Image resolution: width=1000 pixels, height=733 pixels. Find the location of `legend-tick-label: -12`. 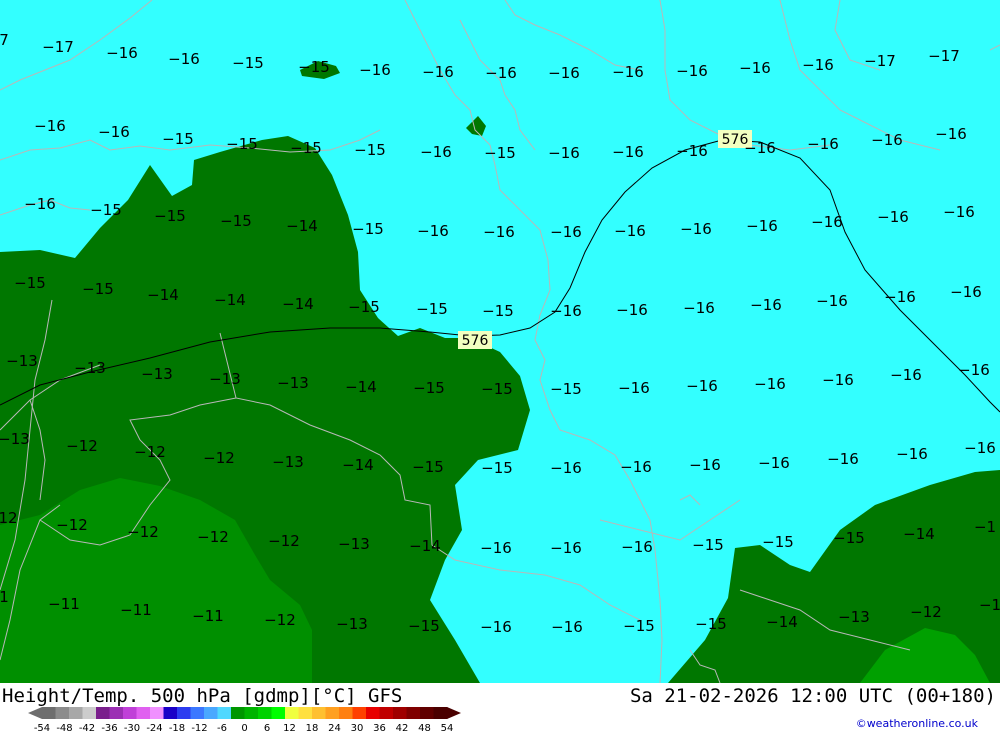

legend-tick-label: -12 is located at coordinates (199, 728).